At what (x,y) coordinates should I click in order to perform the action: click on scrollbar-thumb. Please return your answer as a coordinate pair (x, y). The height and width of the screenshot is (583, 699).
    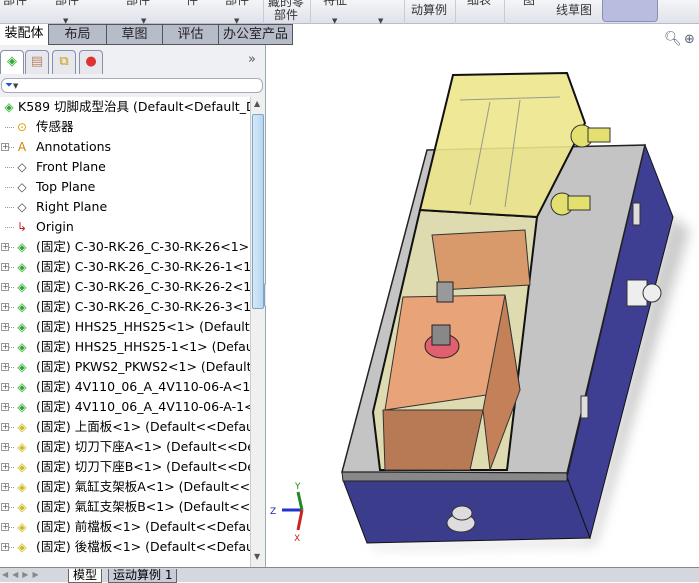
    Looking at the image, I should click on (258, 211).